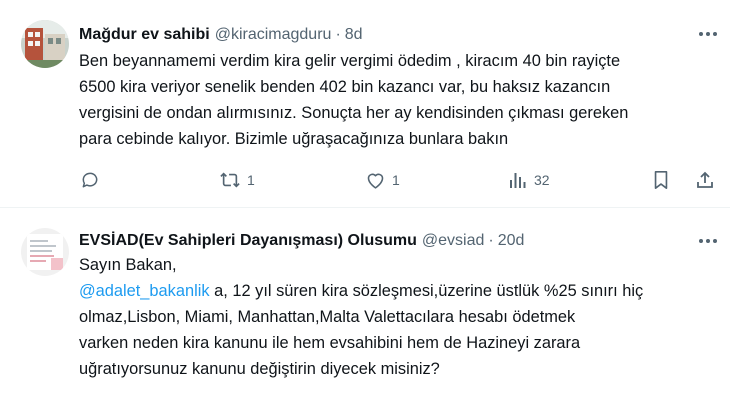 The image size is (730, 420). What do you see at coordinates (511, 241) in the screenshot?
I see `timestamp: 20d` at bounding box center [511, 241].